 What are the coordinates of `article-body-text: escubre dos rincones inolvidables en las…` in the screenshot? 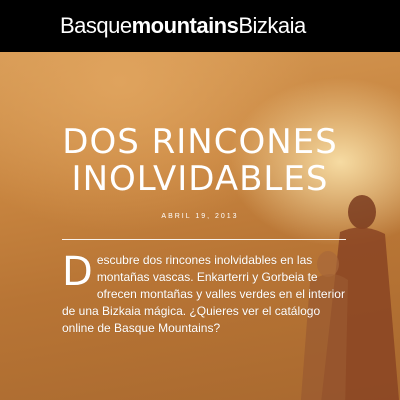 It's located at (203, 294).